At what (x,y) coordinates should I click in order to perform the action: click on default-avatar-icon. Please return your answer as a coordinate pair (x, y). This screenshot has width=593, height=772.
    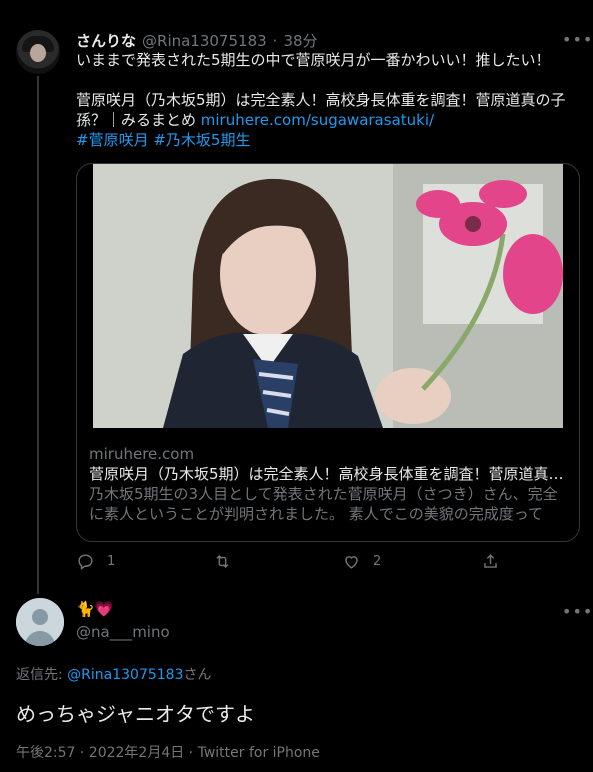
    Looking at the image, I should click on (40, 622).